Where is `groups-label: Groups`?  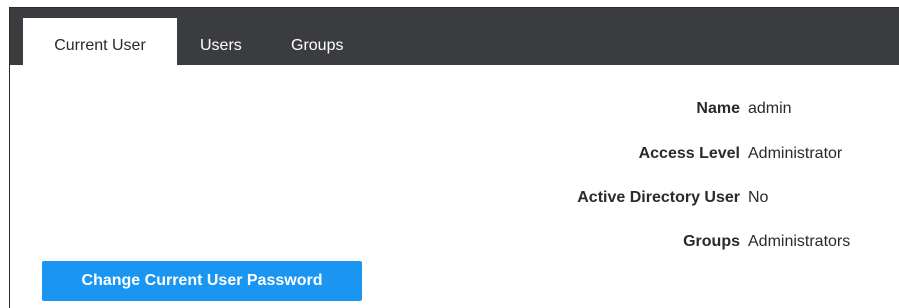
groups-label: Groups is located at coordinates (711, 241).